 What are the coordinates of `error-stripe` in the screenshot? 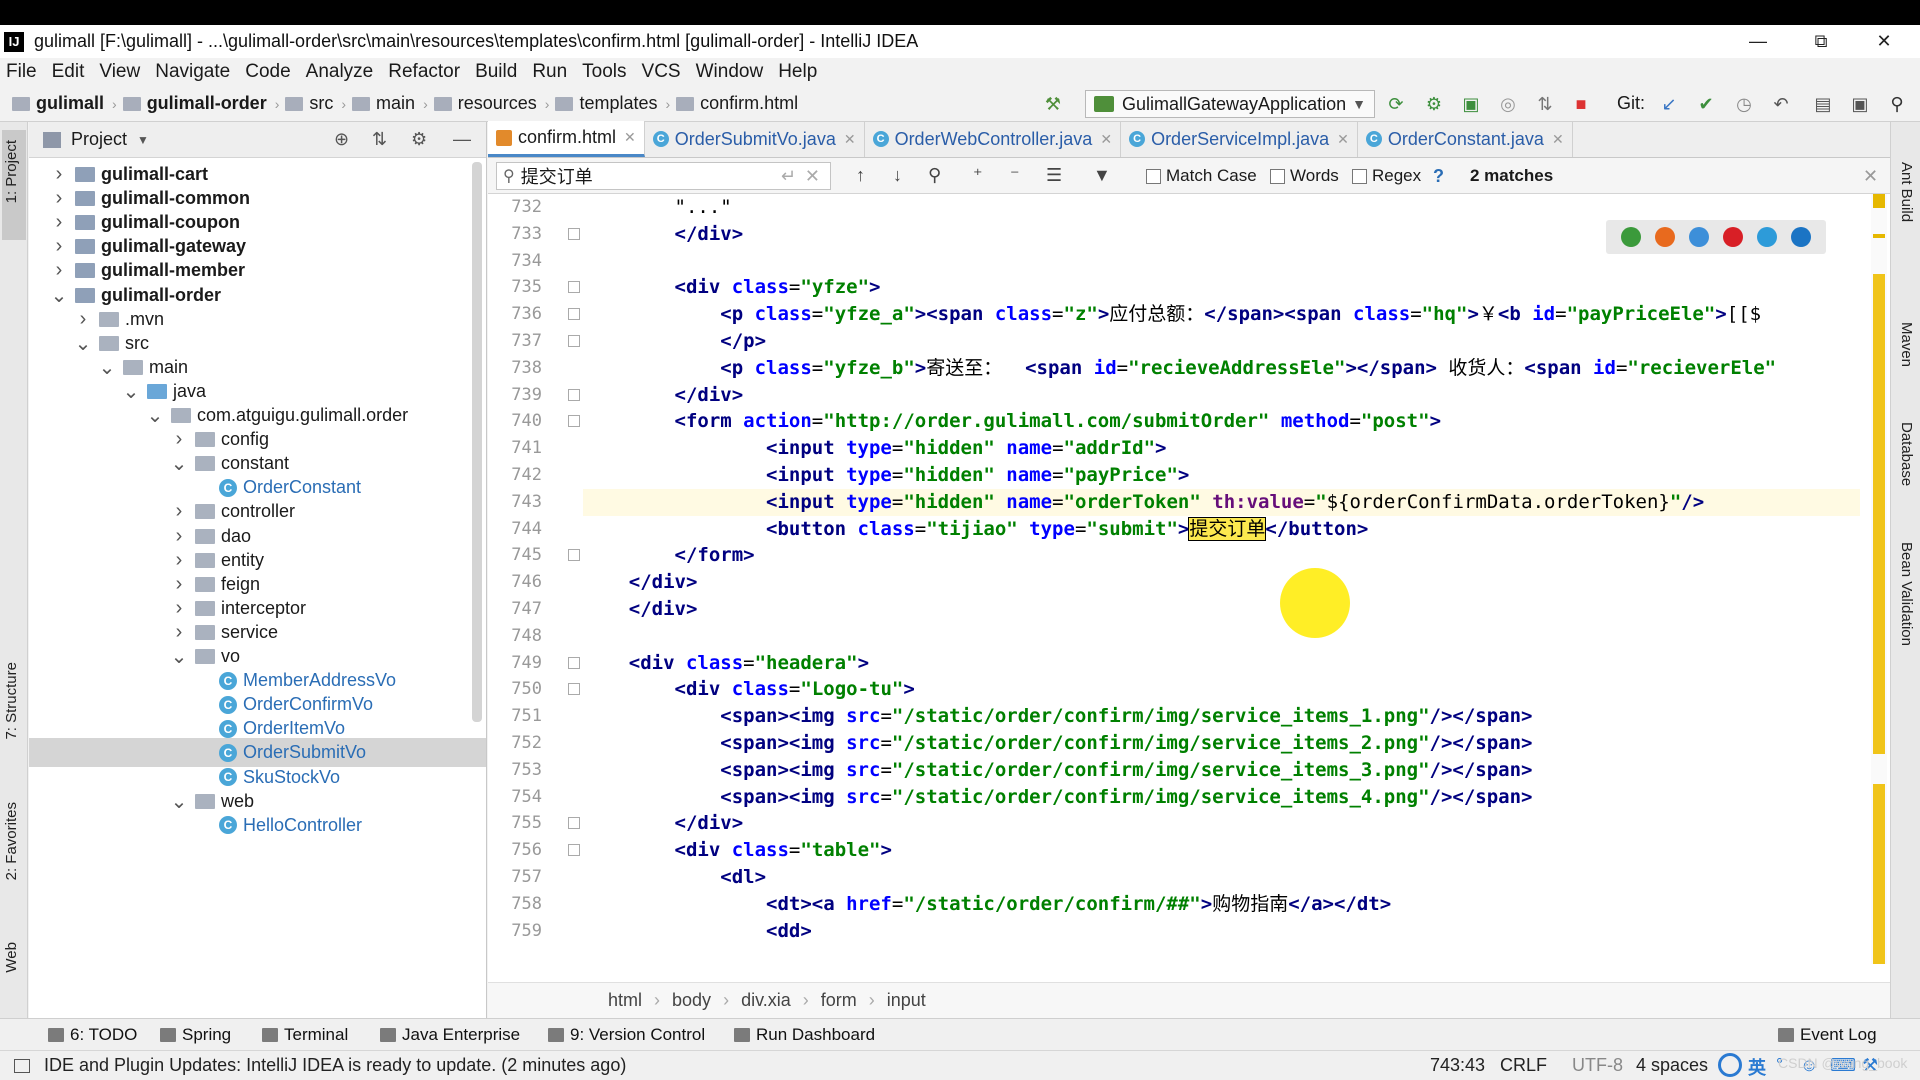 It's located at (1879, 579).